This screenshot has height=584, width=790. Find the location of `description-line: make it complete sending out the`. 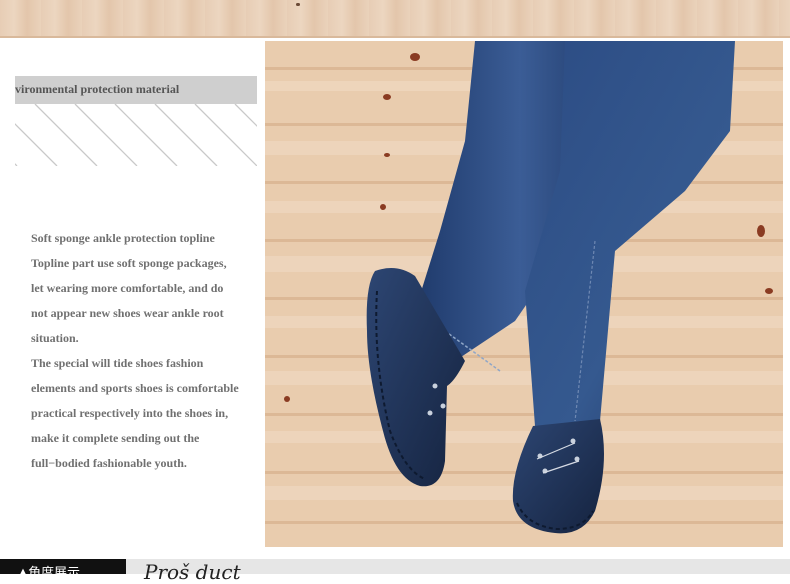

description-line: make it complete sending out the is located at coordinates (115, 438).